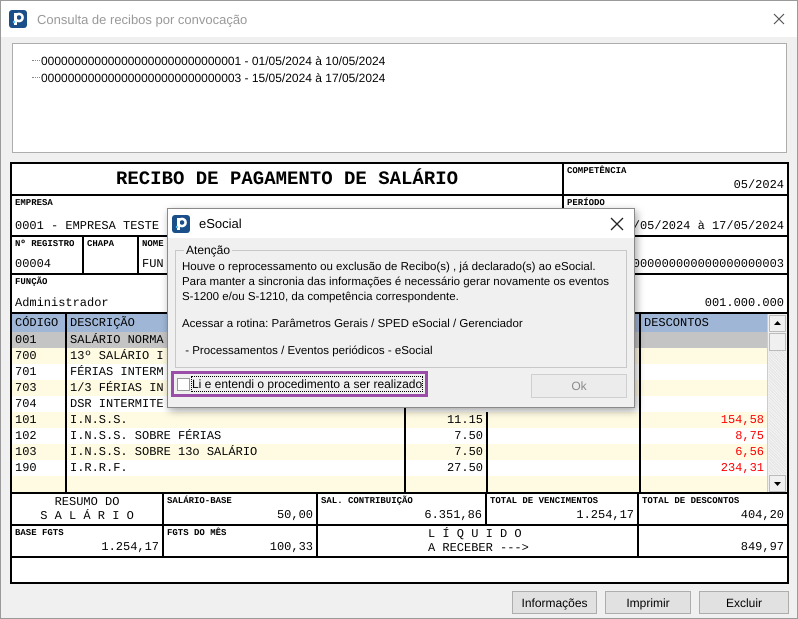 This screenshot has height=619, width=798. Describe the element at coordinates (213, 77) in the screenshot. I see `tree-item: 000000000000000000000000000003 - 15/05/2024 à 17/05/2024` at that location.